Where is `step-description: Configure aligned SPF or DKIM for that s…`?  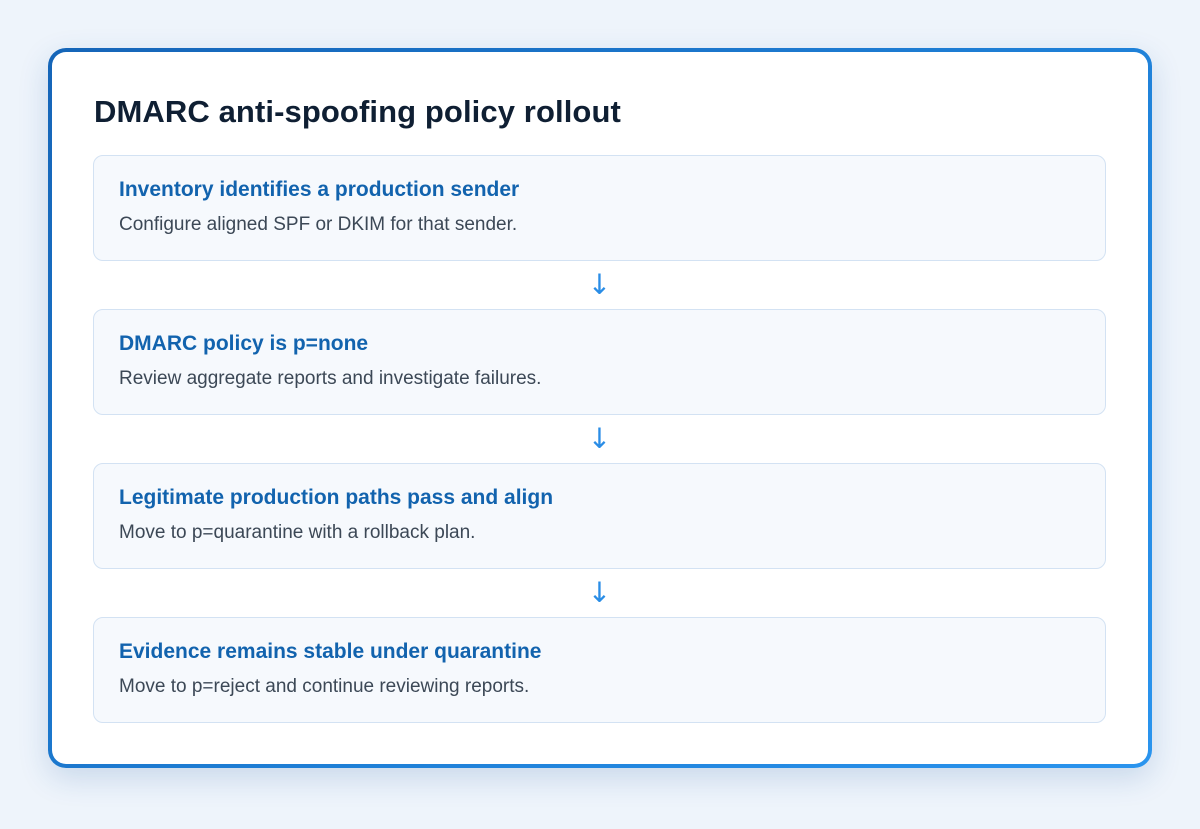 step-description: Configure aligned SPF or DKIM for that s… is located at coordinates (318, 224).